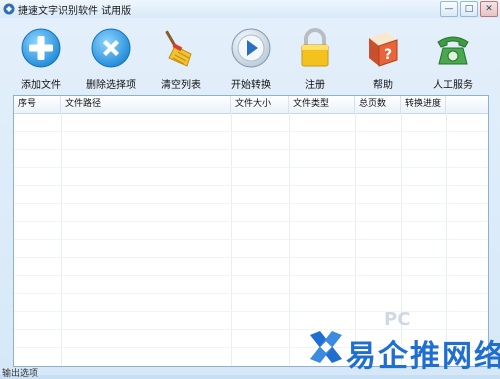 This screenshot has height=379, width=500. What do you see at coordinates (111, 48) in the screenshot?
I see `delete-icon` at bounding box center [111, 48].